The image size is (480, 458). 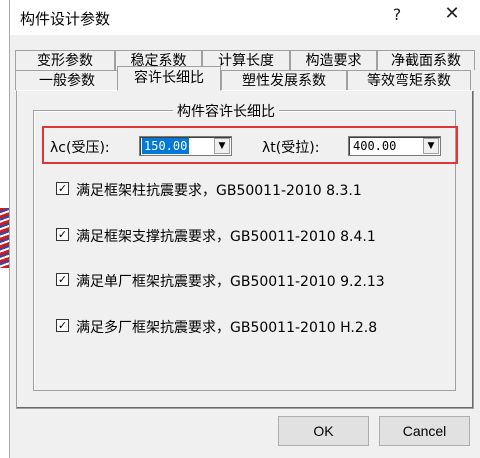 I want to click on highlight-box, so click(x=250, y=145).